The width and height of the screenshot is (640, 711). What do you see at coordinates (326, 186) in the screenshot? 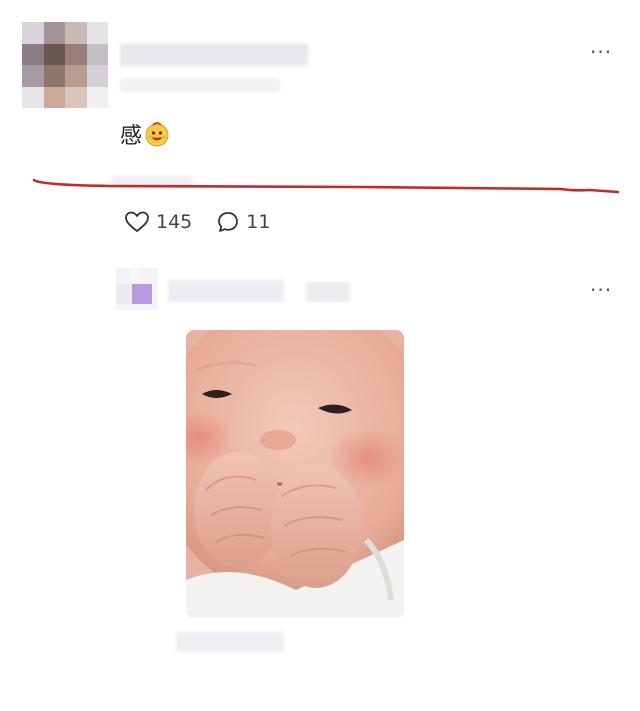
I see `red-underline-annotation` at bounding box center [326, 186].